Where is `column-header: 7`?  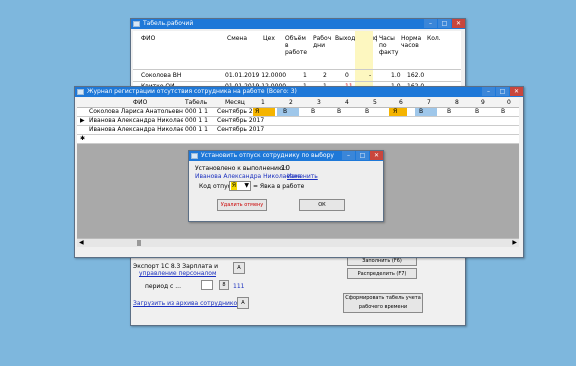 column-header: 7 is located at coordinates (429, 102).